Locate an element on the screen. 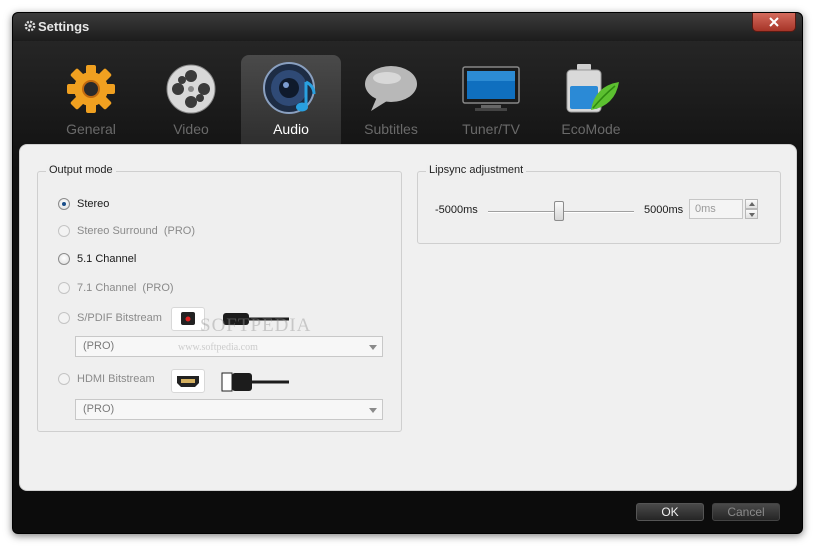 This screenshot has height=554, width=822. tab-label: Audio is located at coordinates (291, 129).